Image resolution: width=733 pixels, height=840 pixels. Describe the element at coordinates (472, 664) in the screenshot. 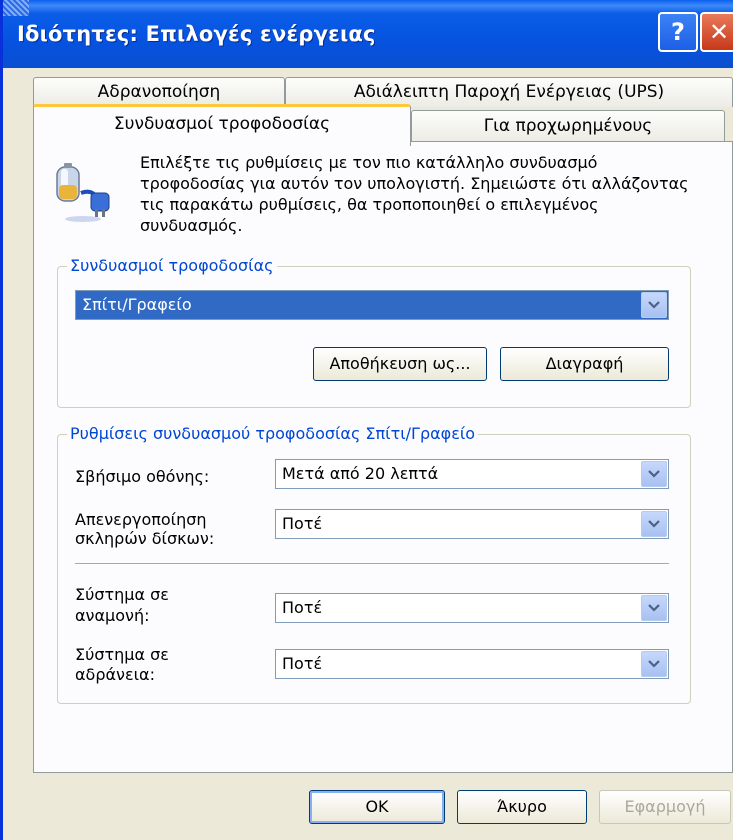

I see `hibernate-select: Ποτέ` at that location.